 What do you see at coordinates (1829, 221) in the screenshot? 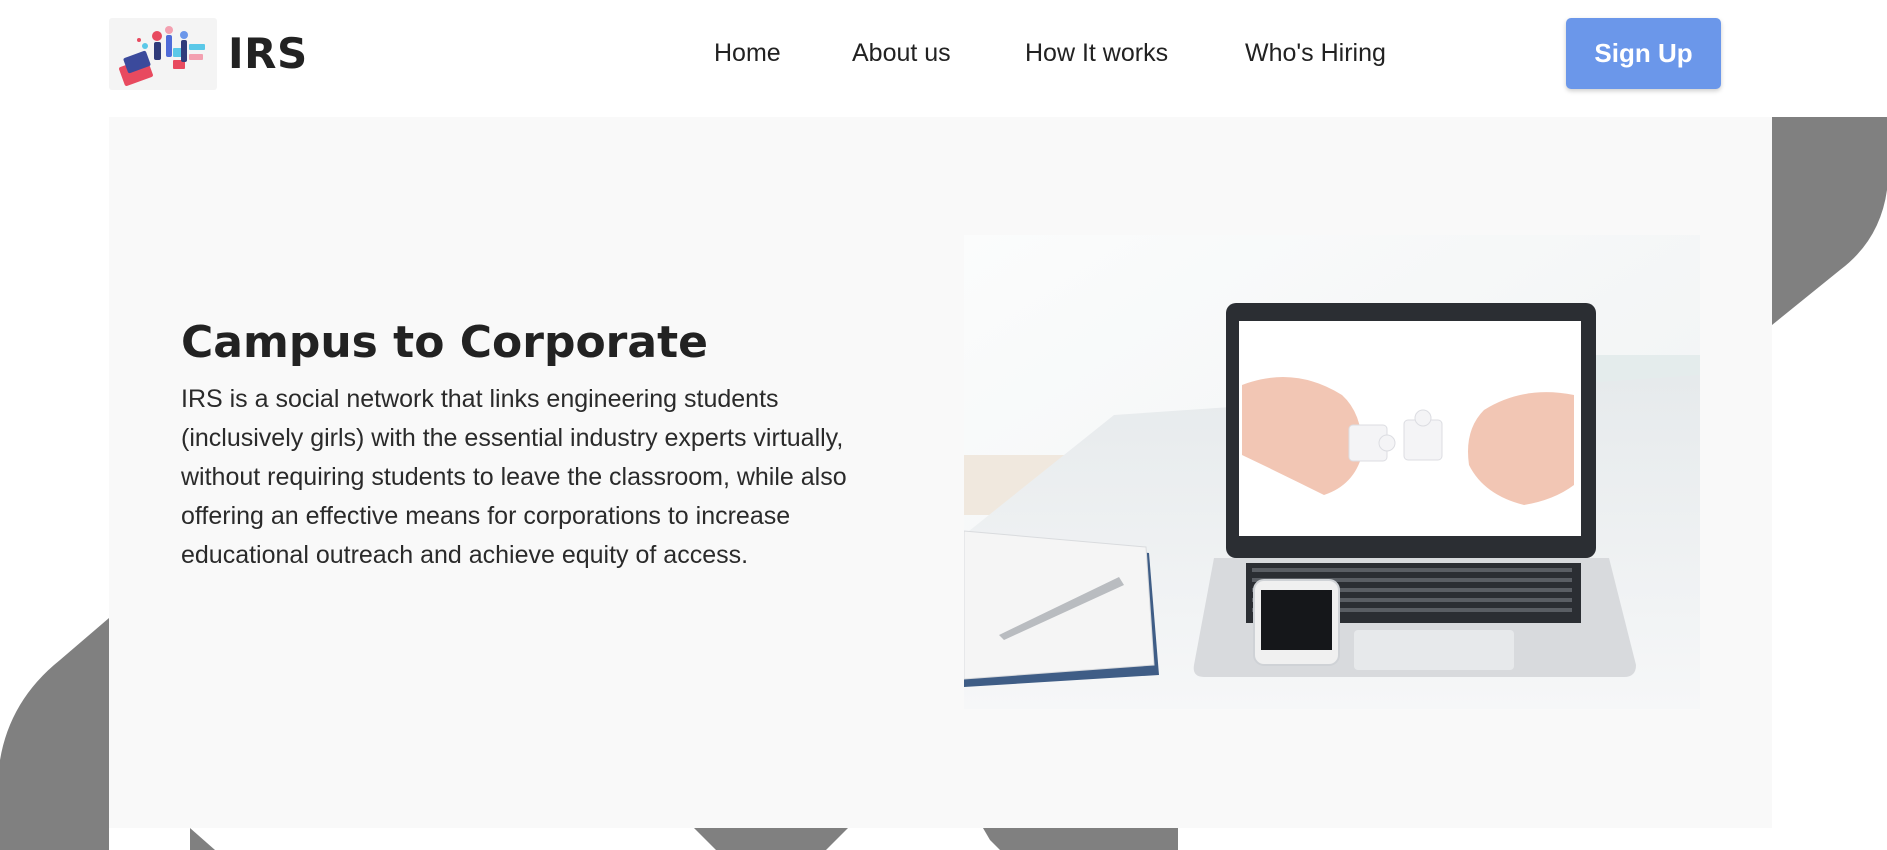
I see `decor-shape-top-right` at bounding box center [1829, 221].